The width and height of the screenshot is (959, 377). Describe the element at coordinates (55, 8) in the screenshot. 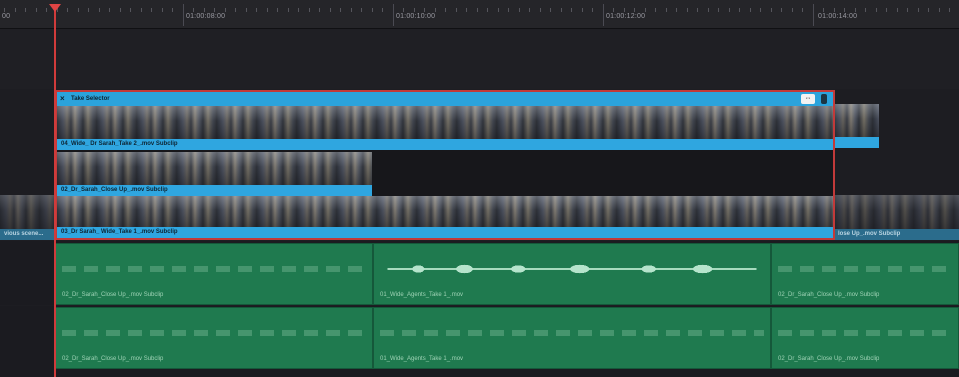

I see `playhead-handle` at that location.